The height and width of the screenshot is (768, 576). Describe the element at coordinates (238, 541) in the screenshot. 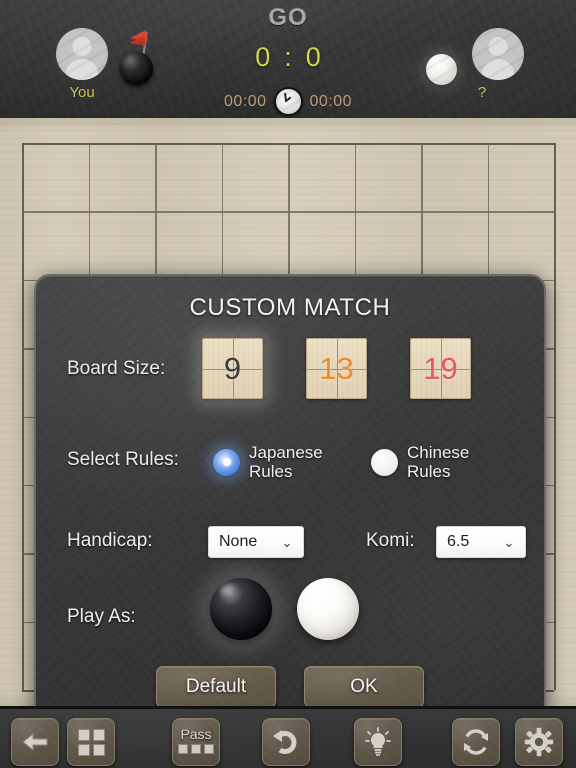

I see `handicap-value: None` at that location.